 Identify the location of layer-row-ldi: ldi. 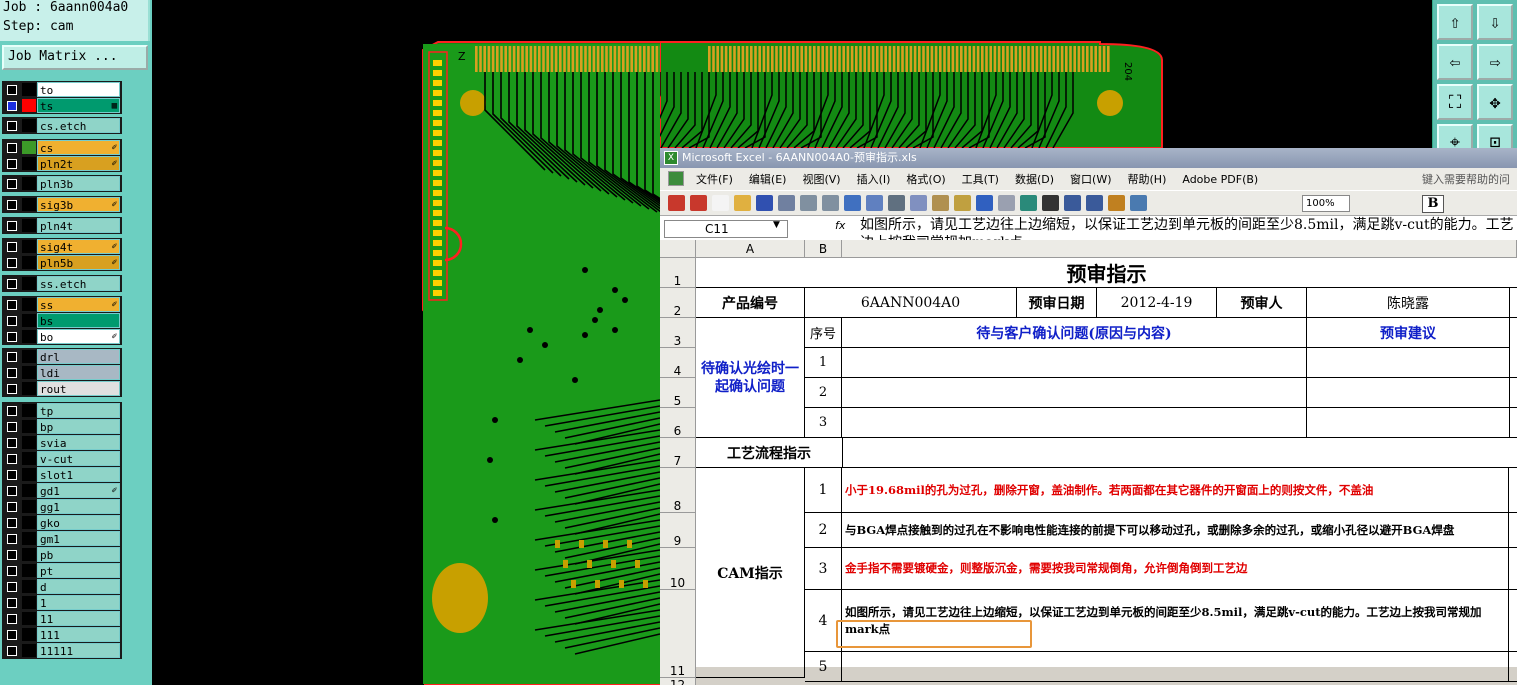
(62, 372).